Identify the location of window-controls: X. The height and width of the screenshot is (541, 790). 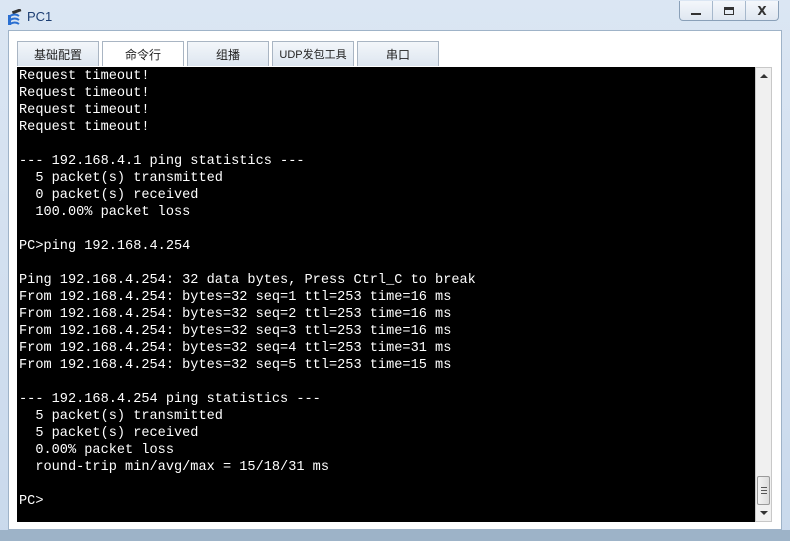
(729, 11).